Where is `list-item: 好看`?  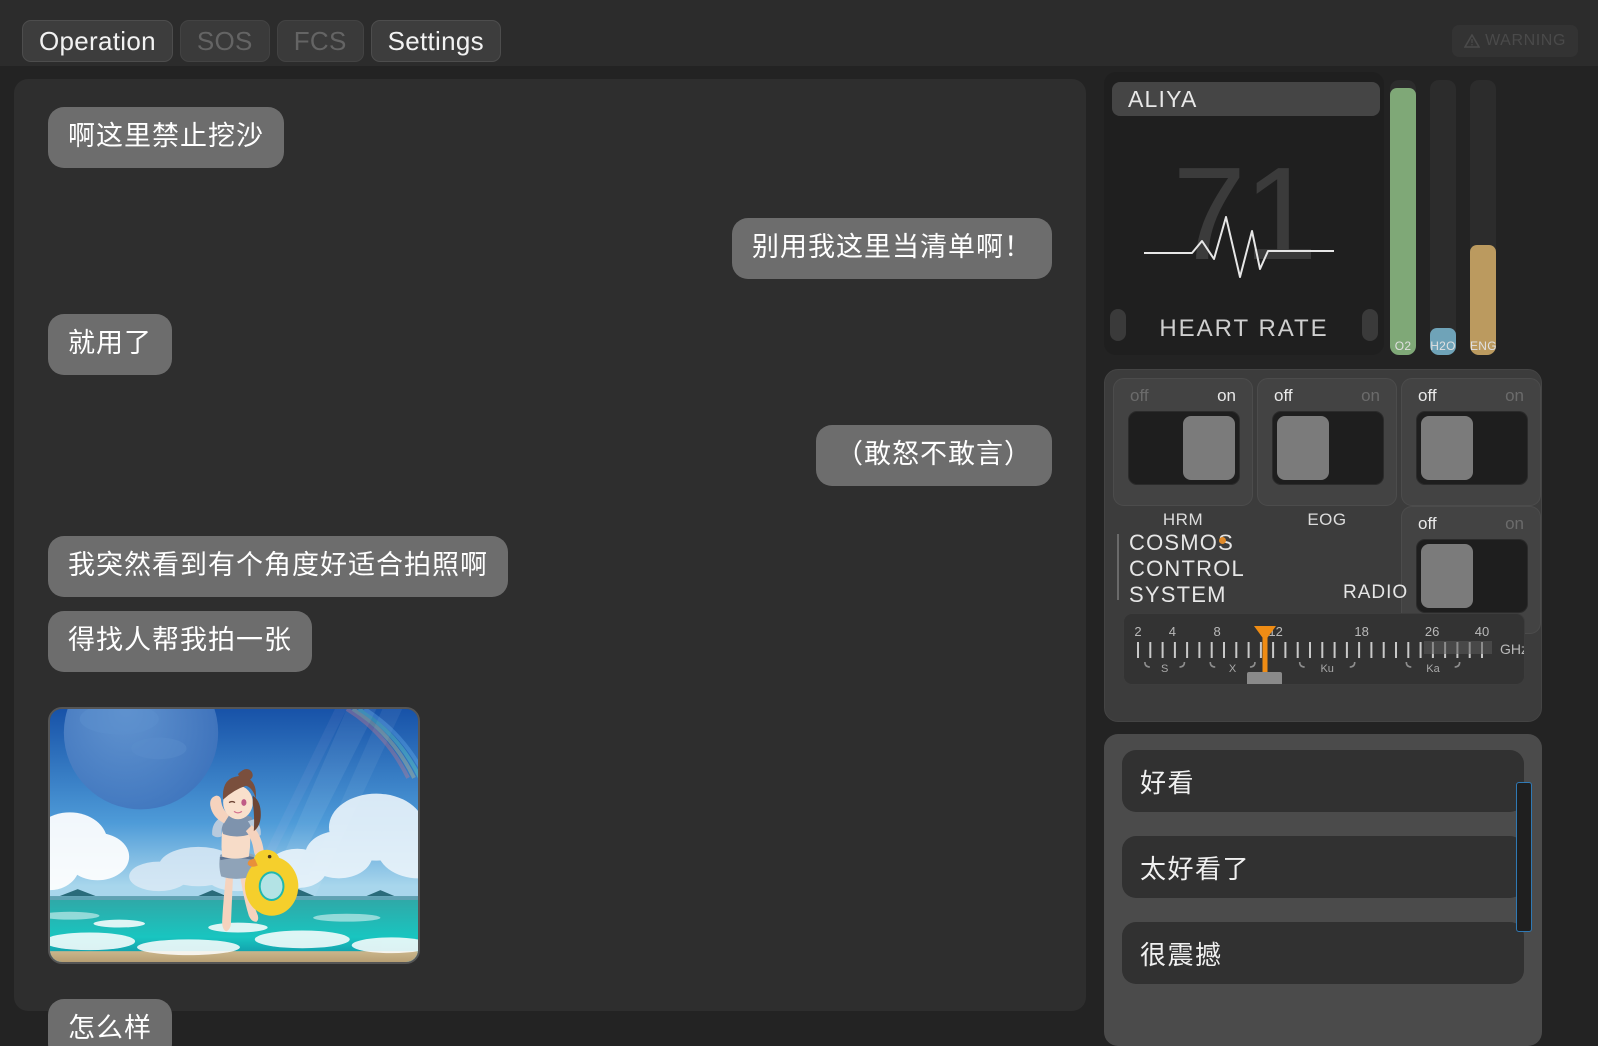
list-item: 好看 is located at coordinates (1323, 781).